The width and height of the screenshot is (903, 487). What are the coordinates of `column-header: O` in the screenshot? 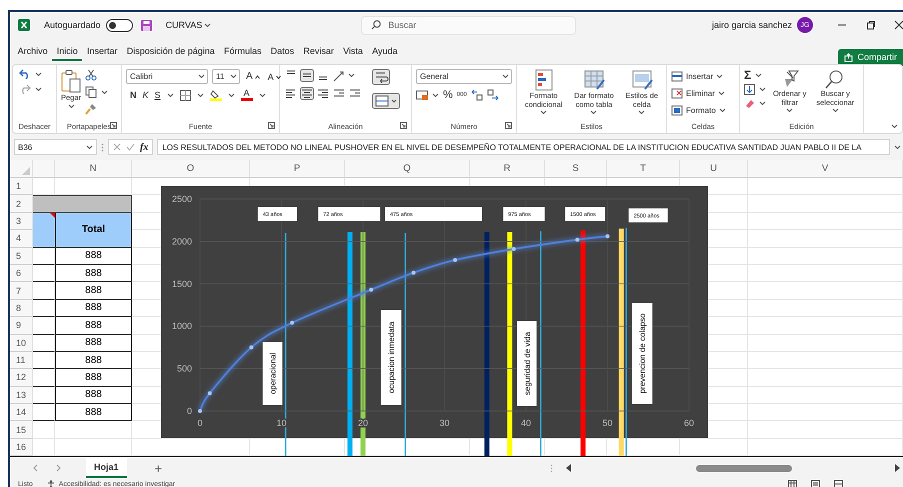 It's located at (191, 169).